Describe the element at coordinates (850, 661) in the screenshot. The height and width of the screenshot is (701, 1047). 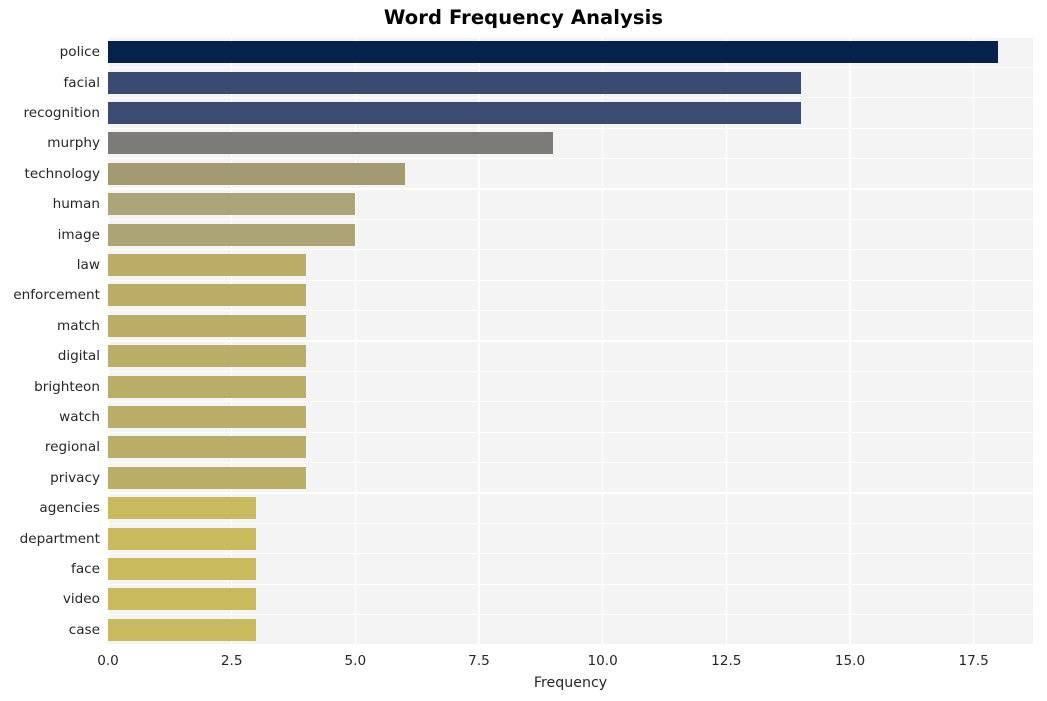
I see `x-axis-tick-label: 15.0` at that location.